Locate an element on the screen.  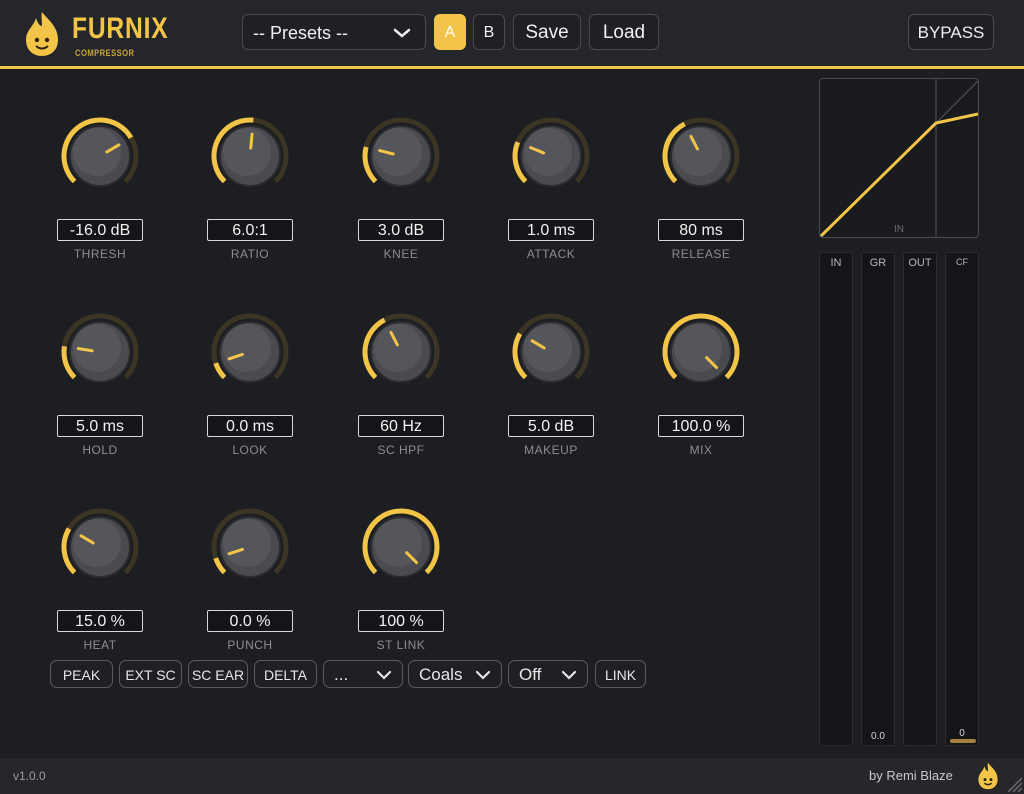
character-select-value: Coals is located at coordinates (441, 674).